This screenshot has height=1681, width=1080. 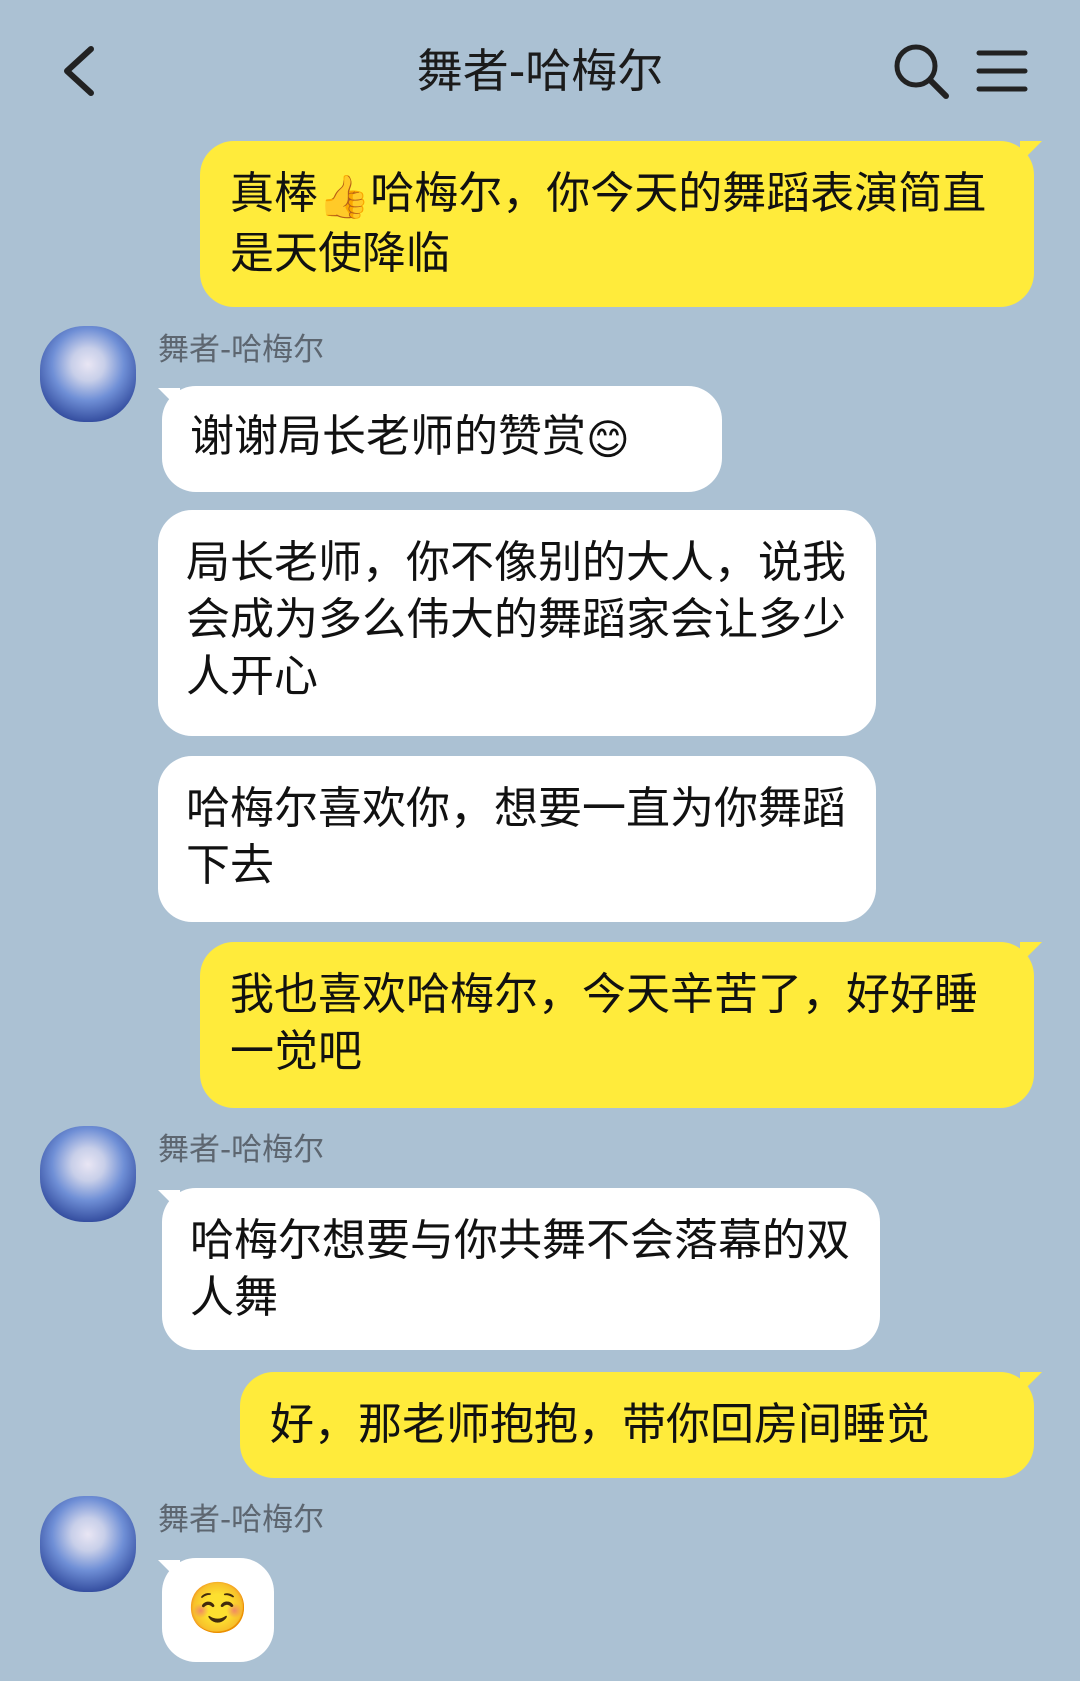 I want to click on chevron-left-icon, so click(x=79, y=71).